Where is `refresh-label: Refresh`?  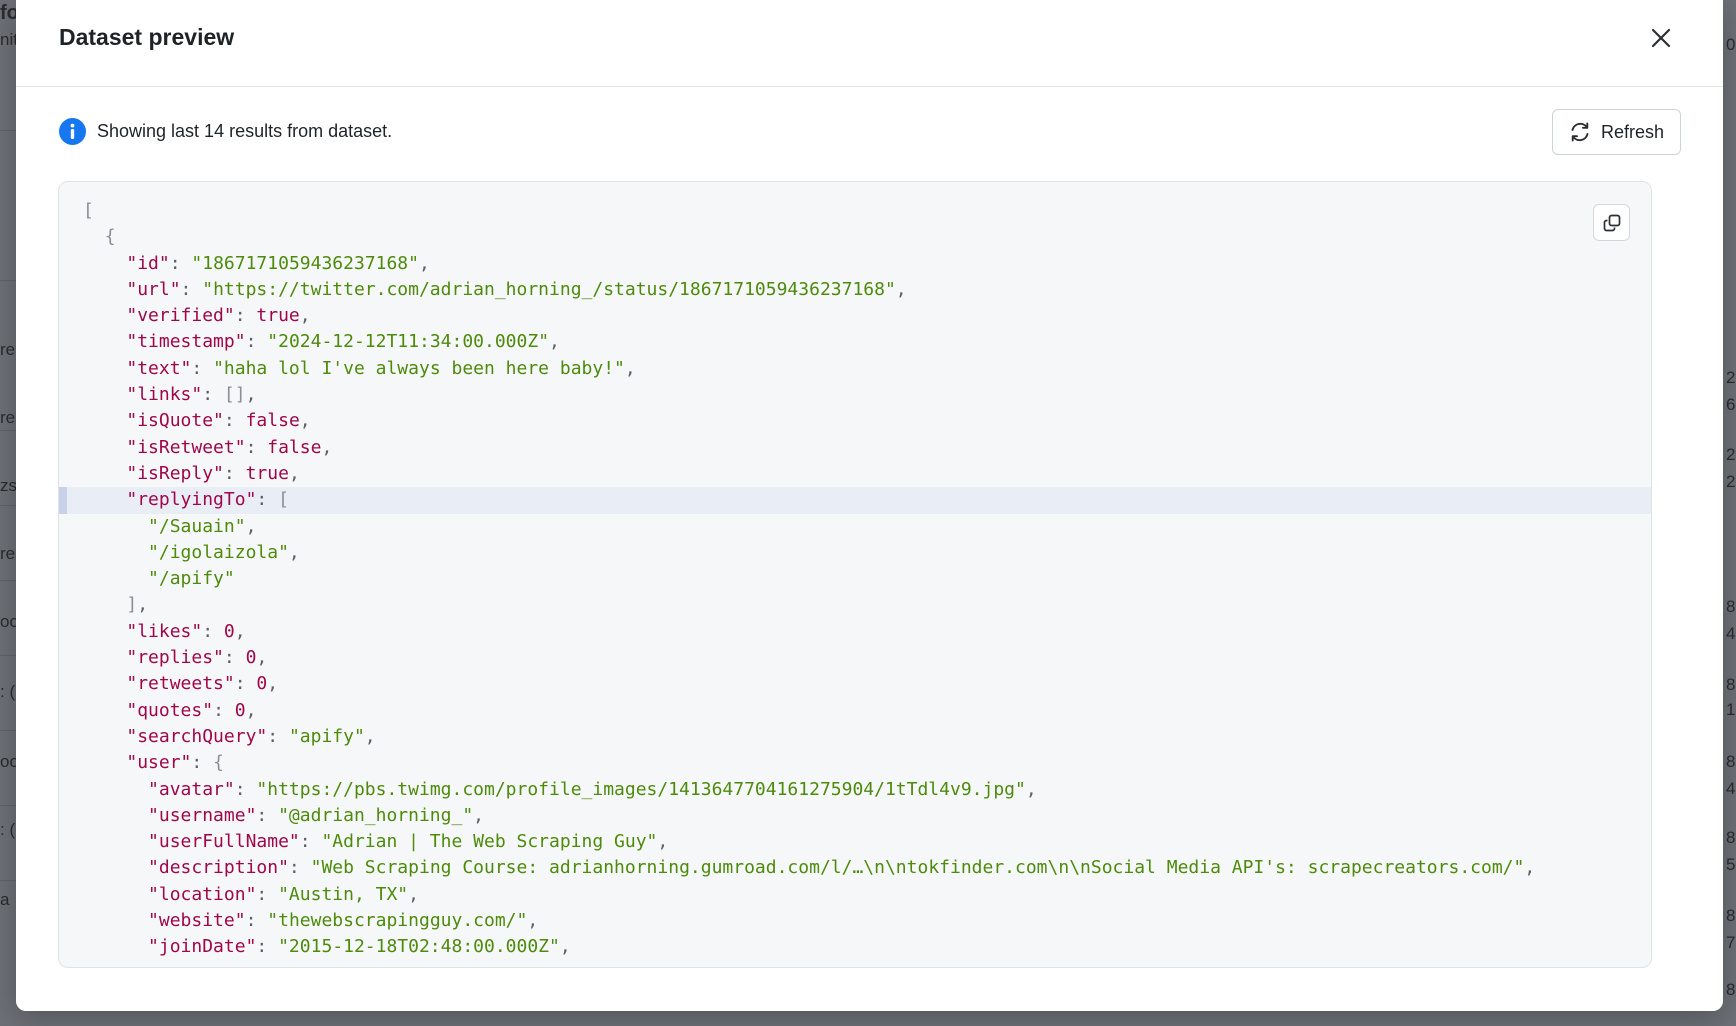 refresh-label: Refresh is located at coordinates (1632, 131).